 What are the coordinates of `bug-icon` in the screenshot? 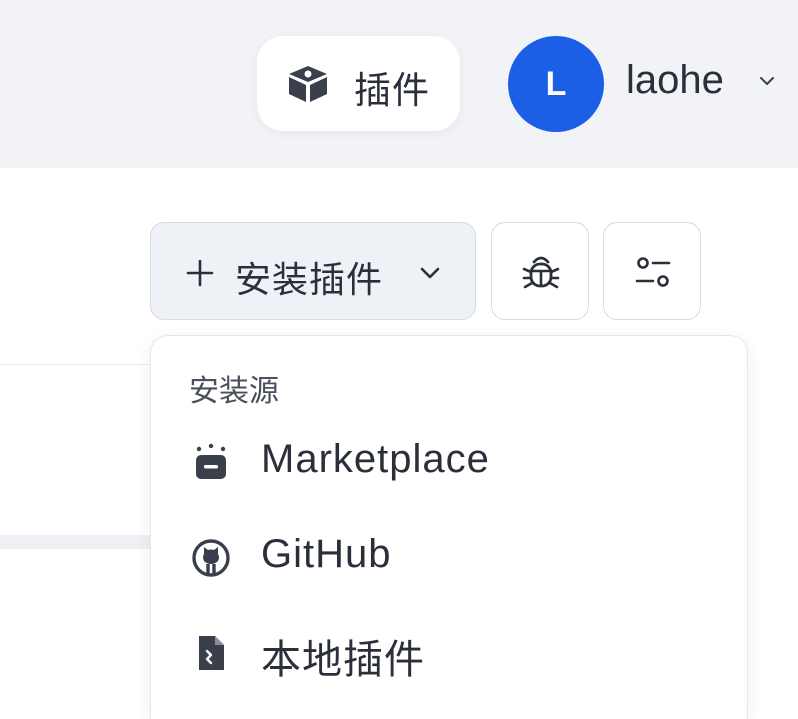 It's located at (541, 272).